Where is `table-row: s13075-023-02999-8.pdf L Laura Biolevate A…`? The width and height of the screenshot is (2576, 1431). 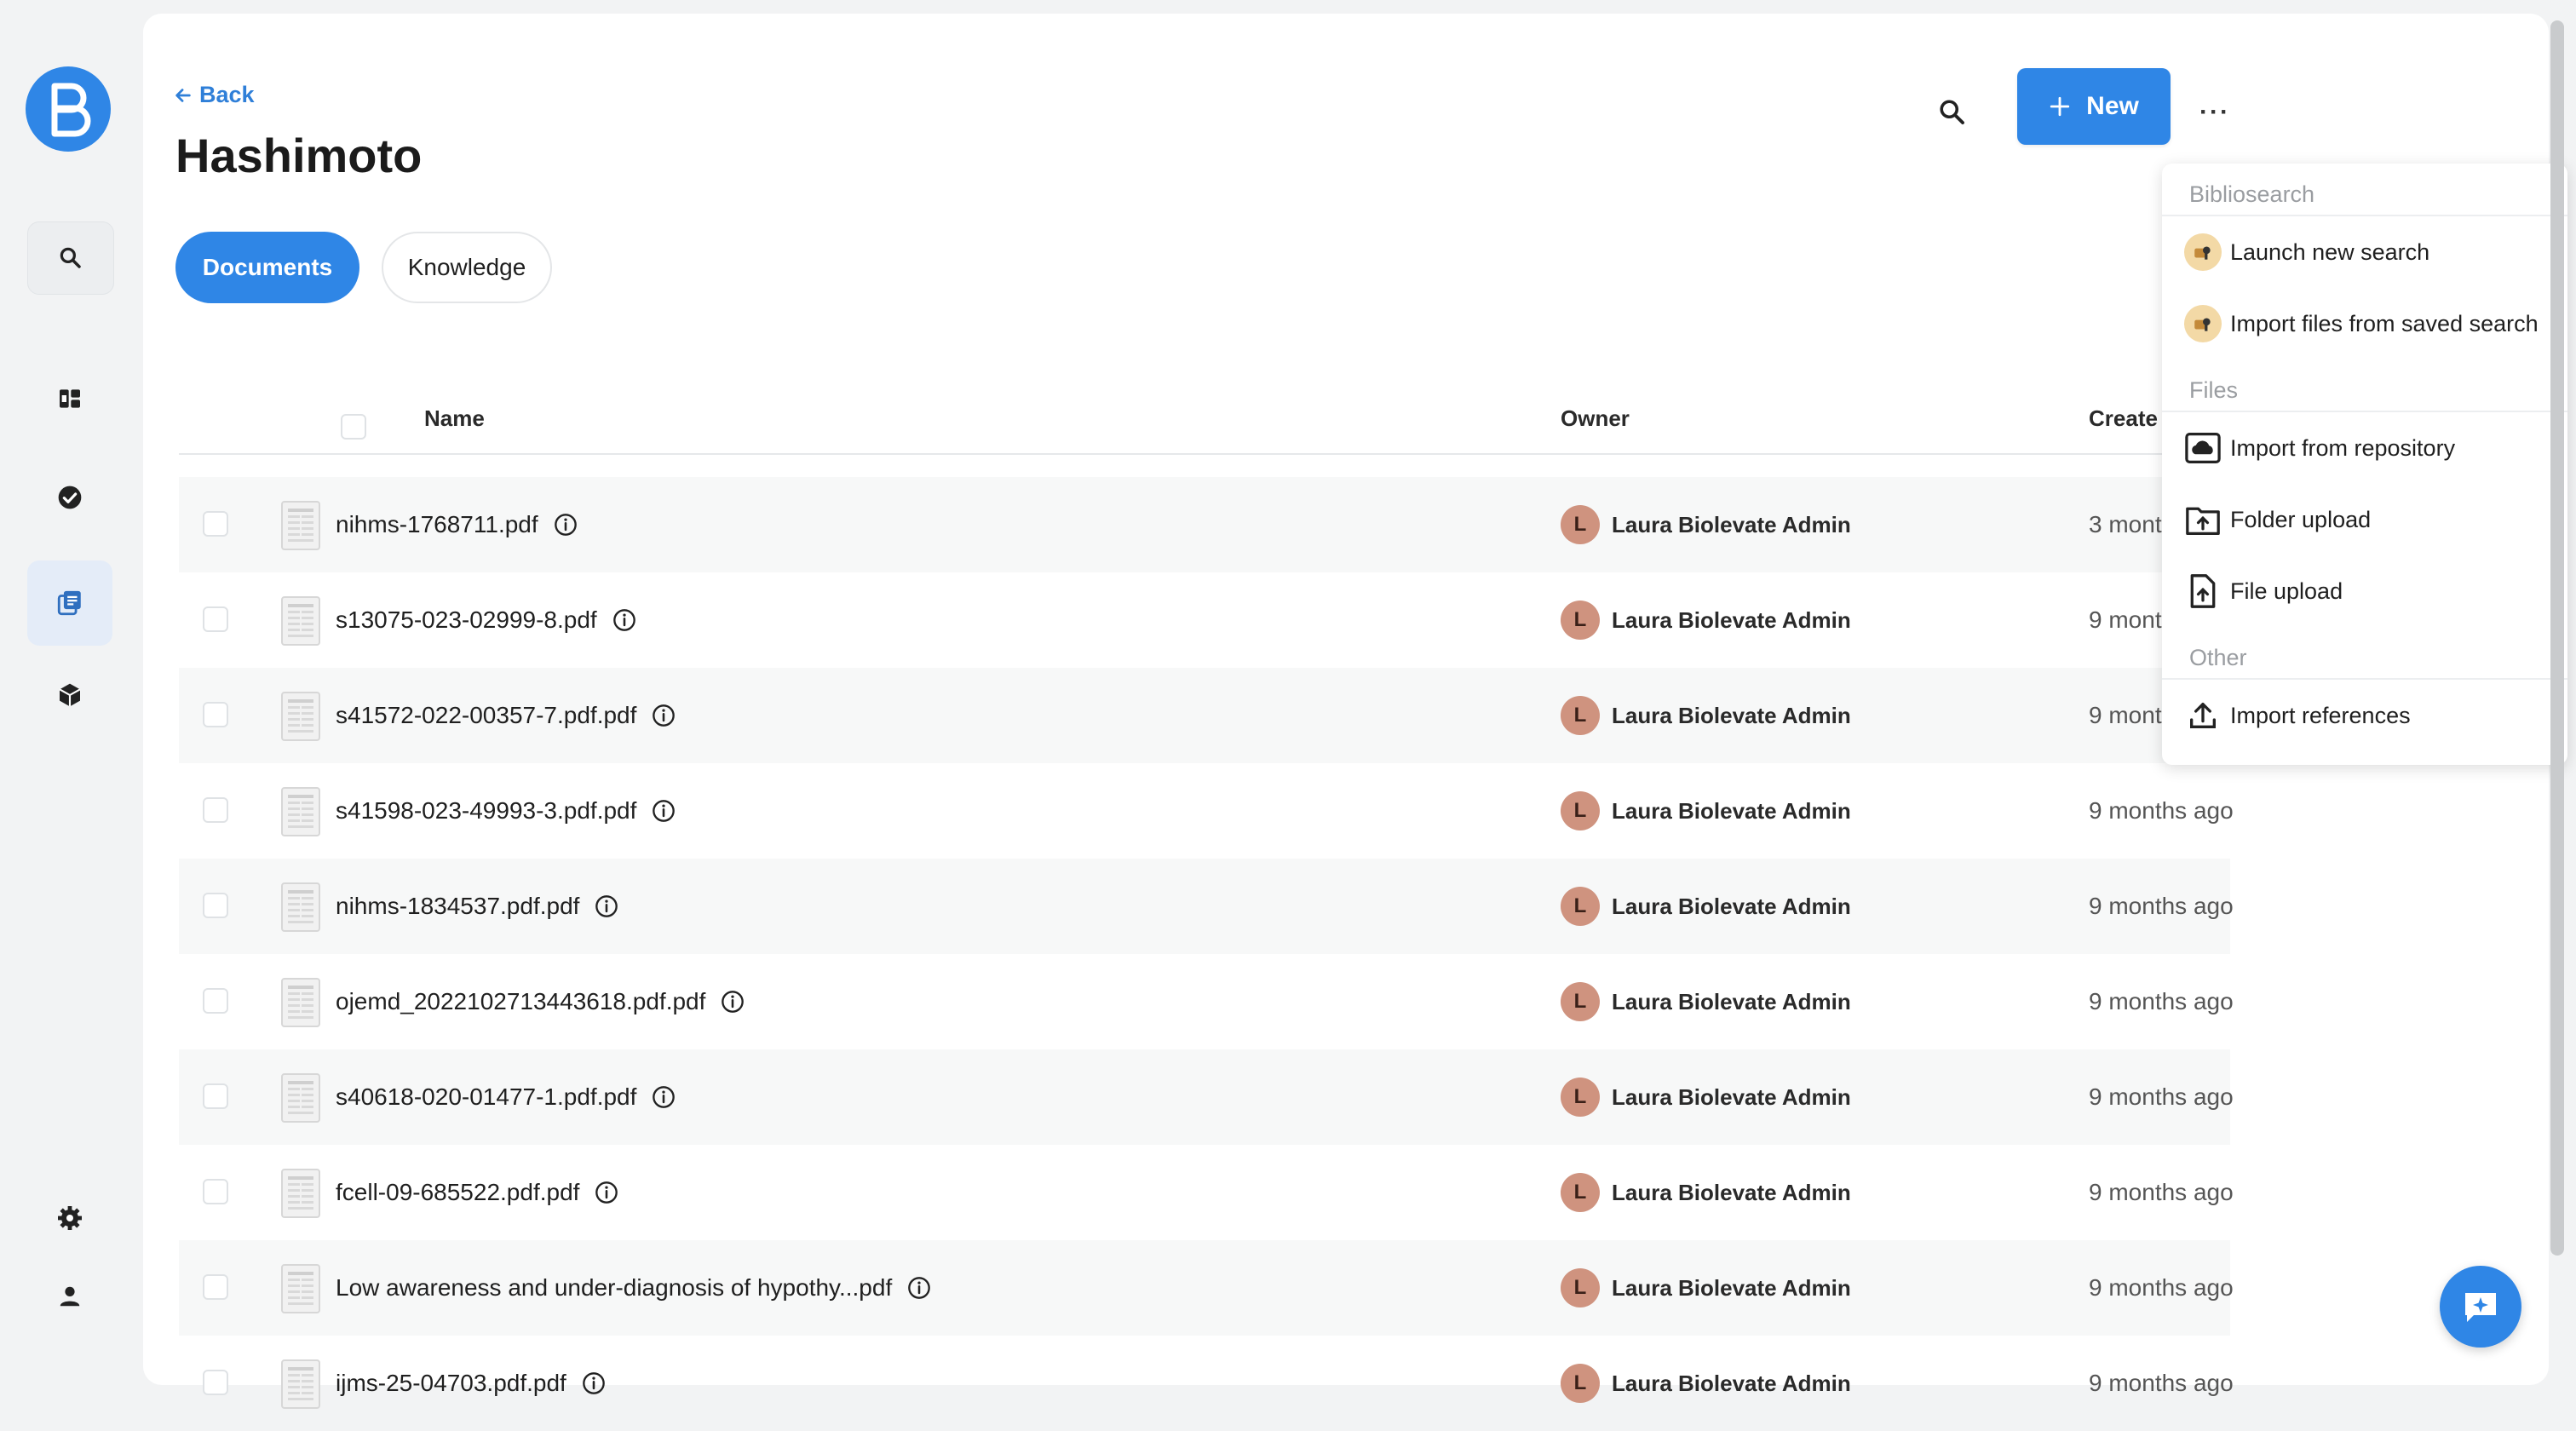
table-row: s13075-023-02999-8.pdf L Laura Biolevate A… is located at coordinates (1204, 620).